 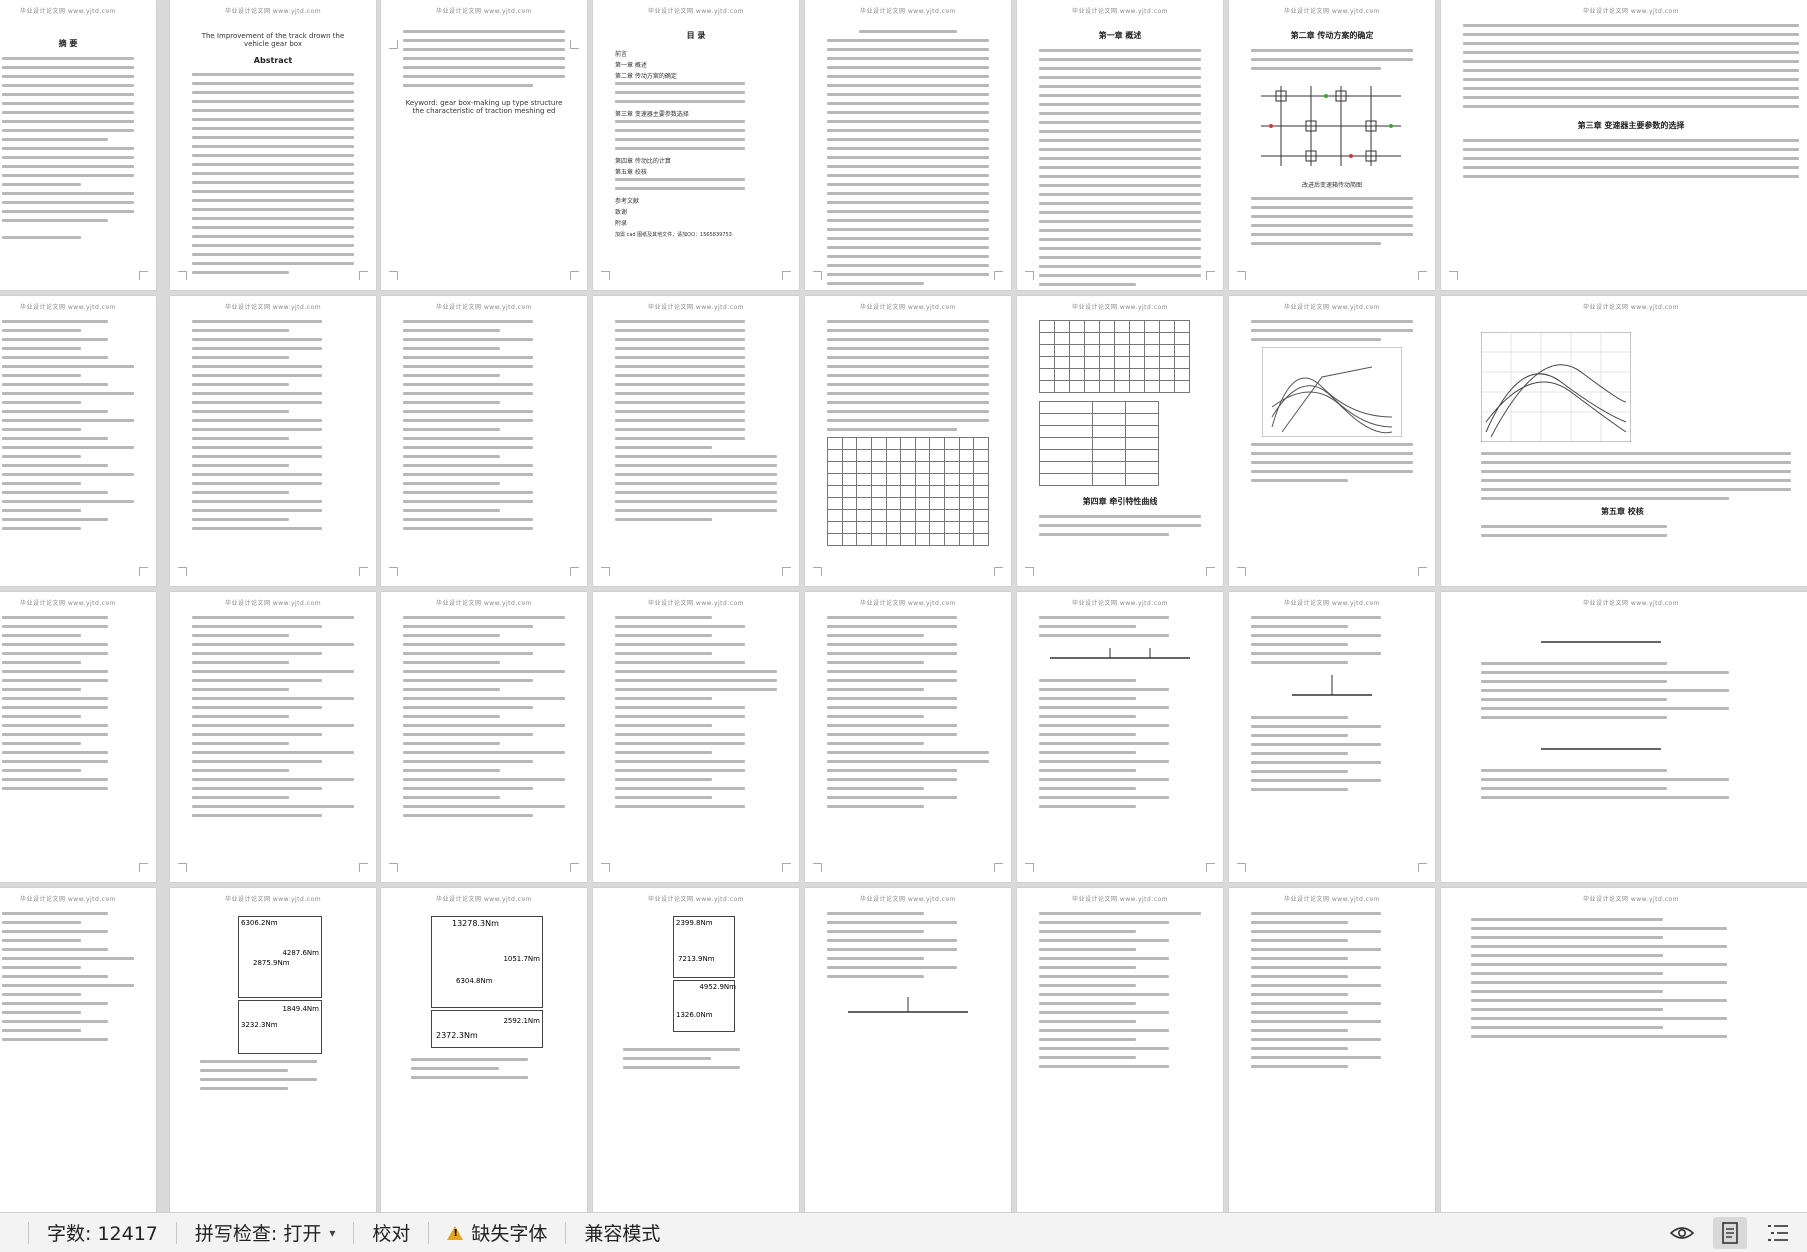 I want to click on moment-label: 13278.3Nm, so click(x=475, y=923).